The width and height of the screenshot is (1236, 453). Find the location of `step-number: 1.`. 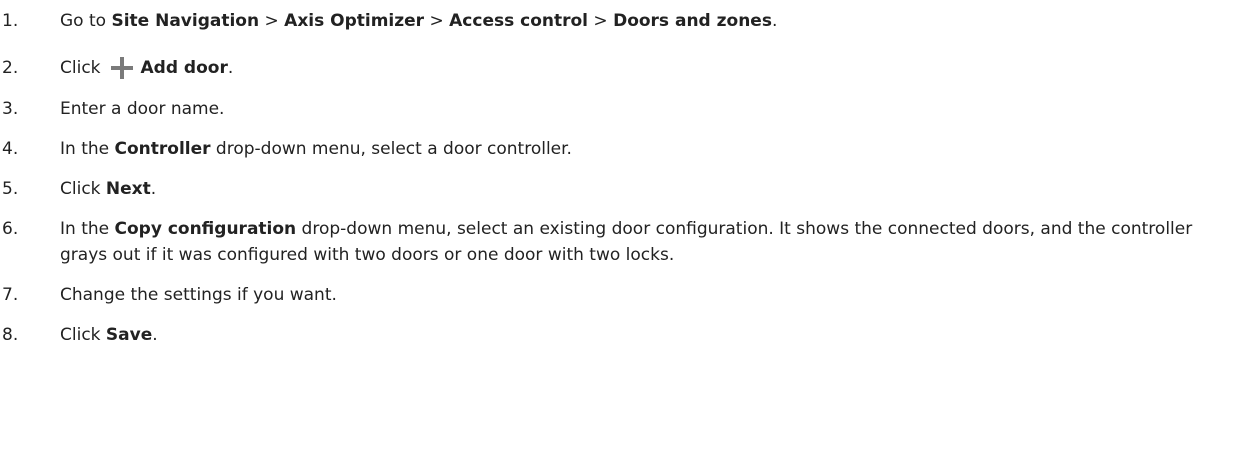

step-number: 1. is located at coordinates (10, 21).